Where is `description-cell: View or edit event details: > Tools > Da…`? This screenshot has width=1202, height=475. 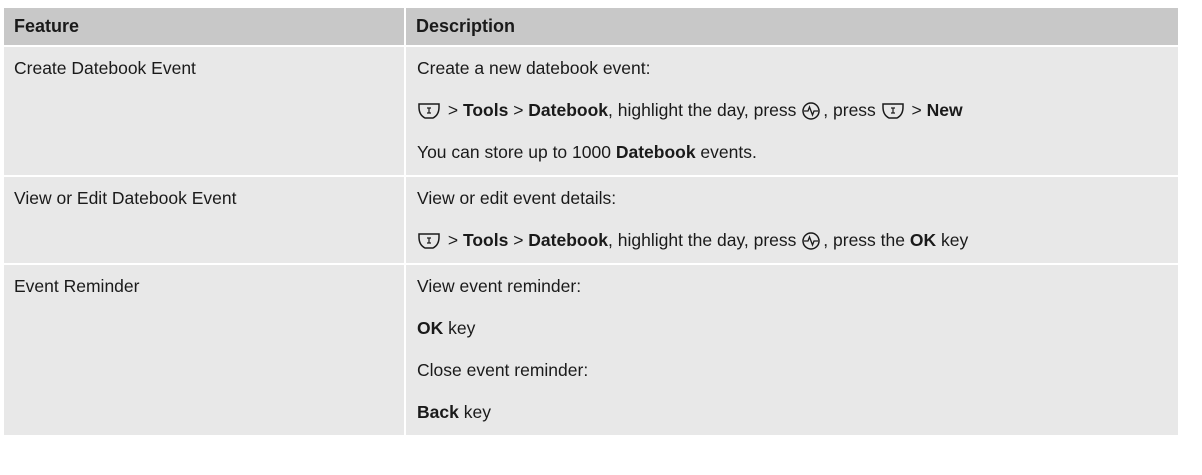 description-cell: View or edit event details: > Tools > Da… is located at coordinates (792, 220).